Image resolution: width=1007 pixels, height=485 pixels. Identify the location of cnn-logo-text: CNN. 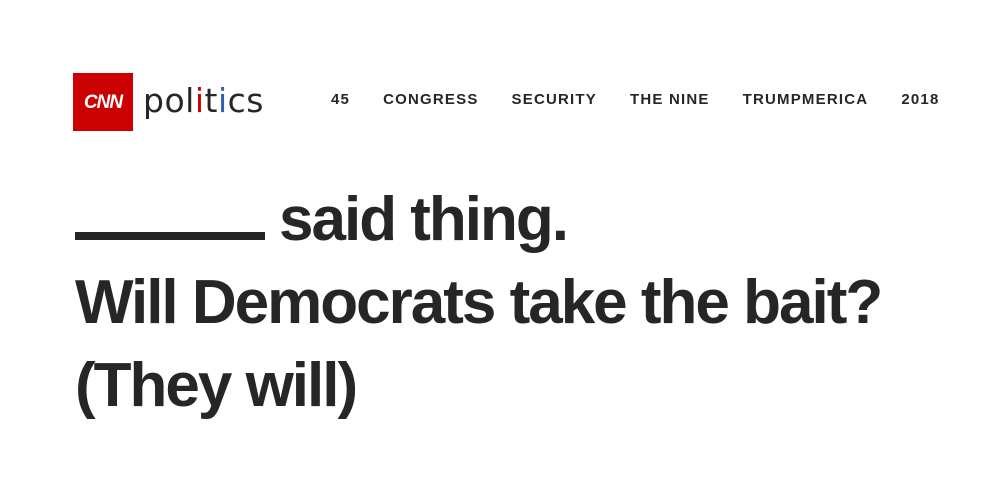
(103, 102).